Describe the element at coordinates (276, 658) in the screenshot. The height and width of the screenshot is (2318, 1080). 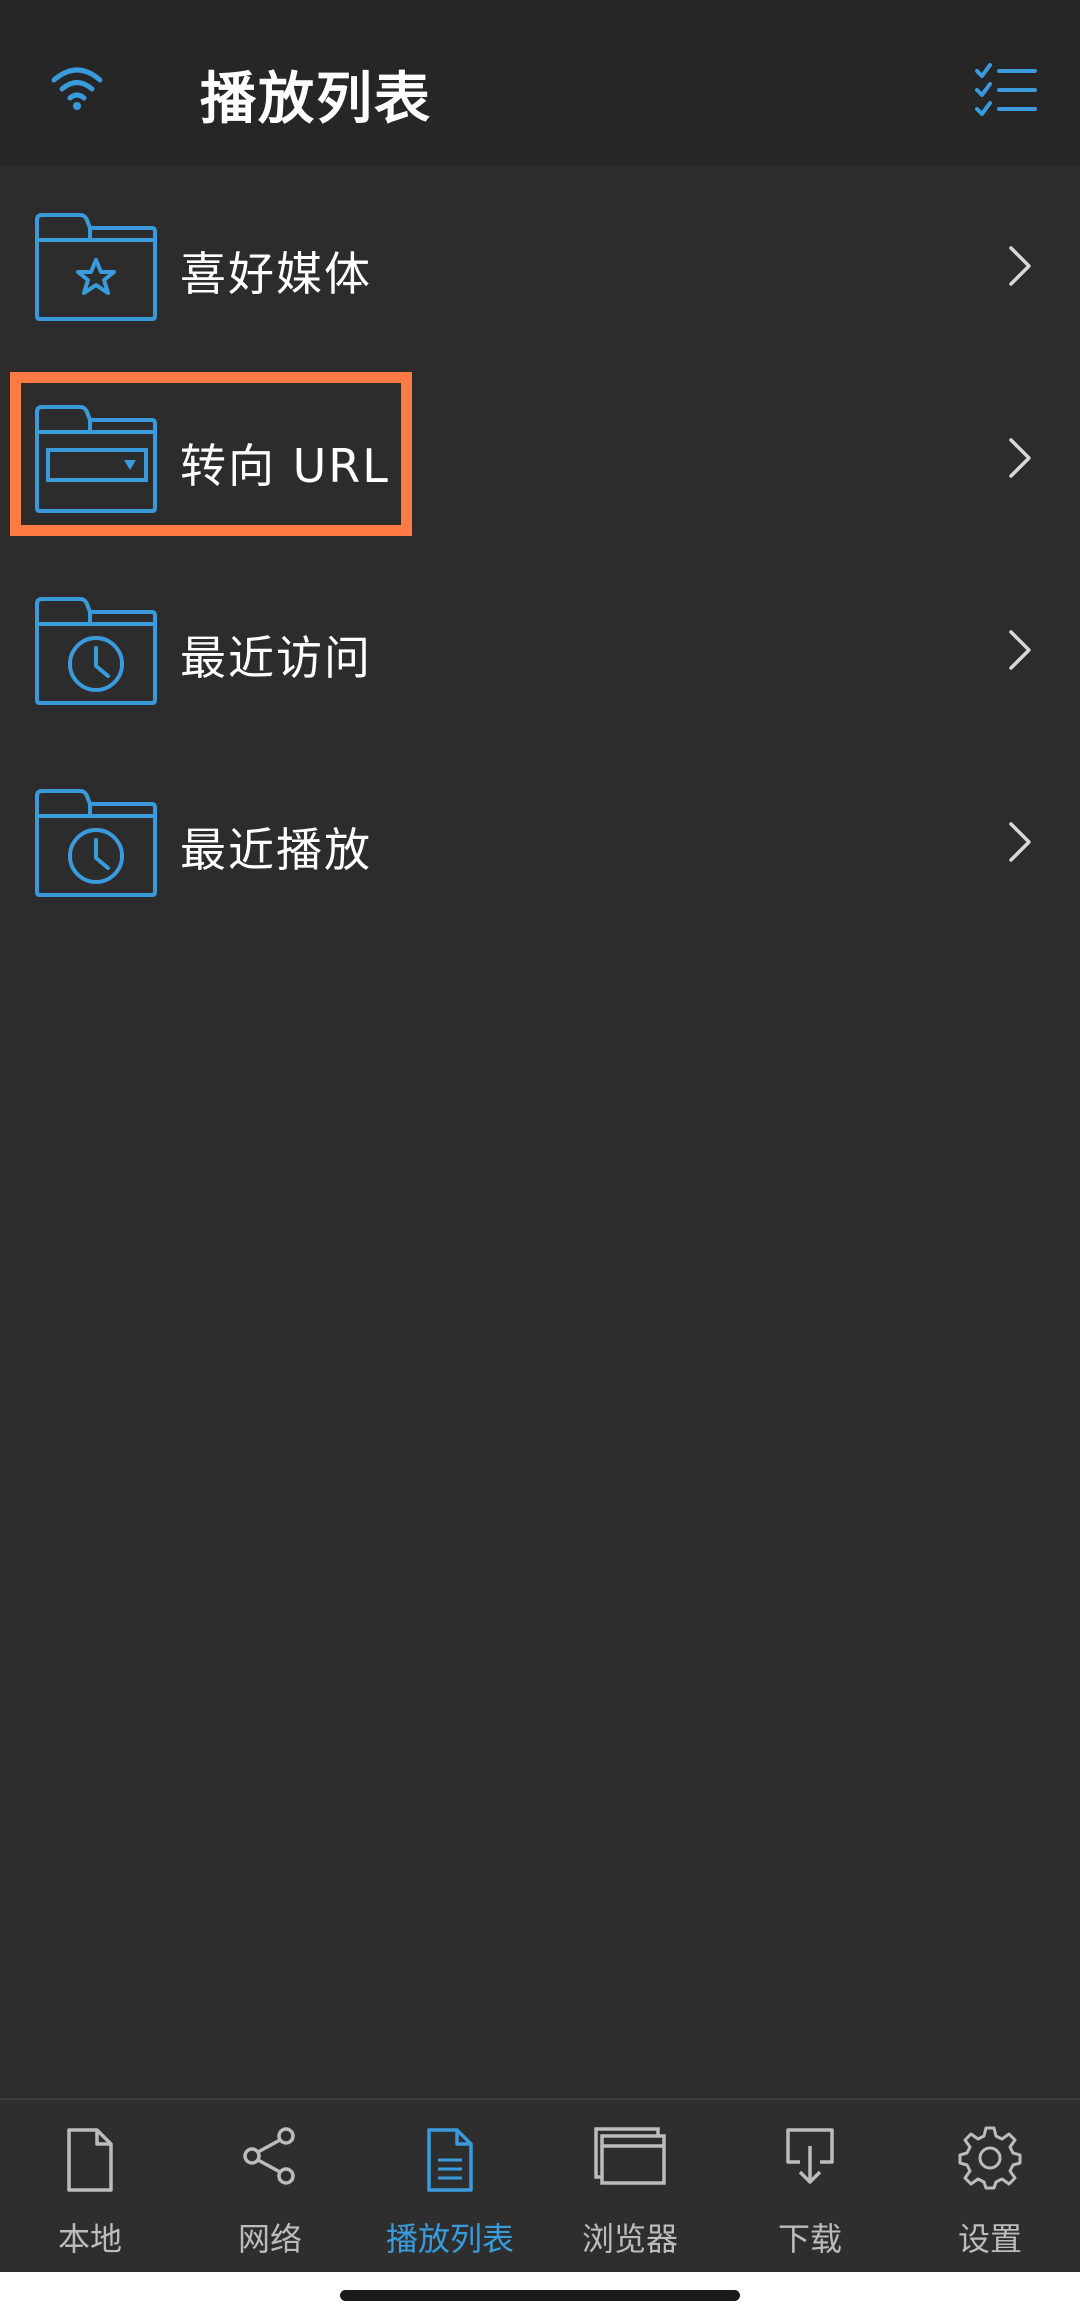
I see `playlist-label: 最近访问` at that location.